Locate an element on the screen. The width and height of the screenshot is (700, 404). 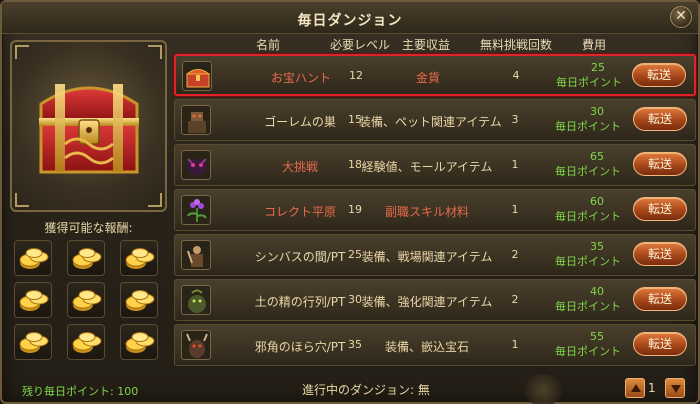
emblem-icon is located at coordinates (543, 389).